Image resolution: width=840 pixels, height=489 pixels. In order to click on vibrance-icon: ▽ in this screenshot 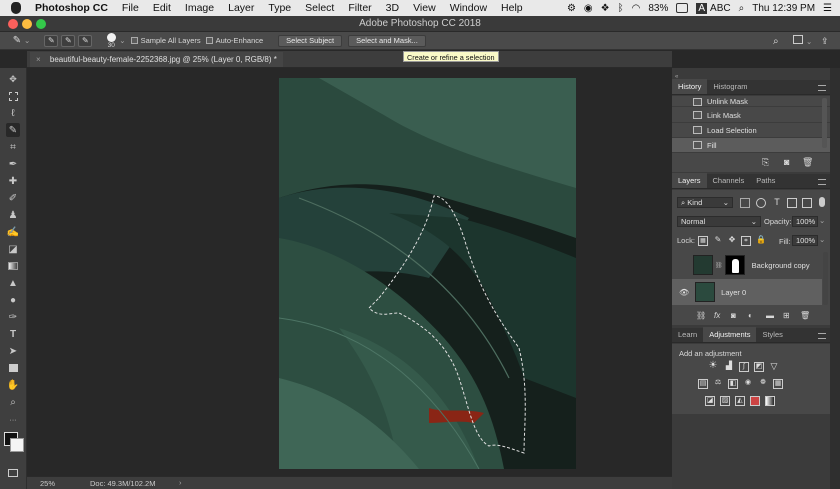, I will do `click(774, 367)`.